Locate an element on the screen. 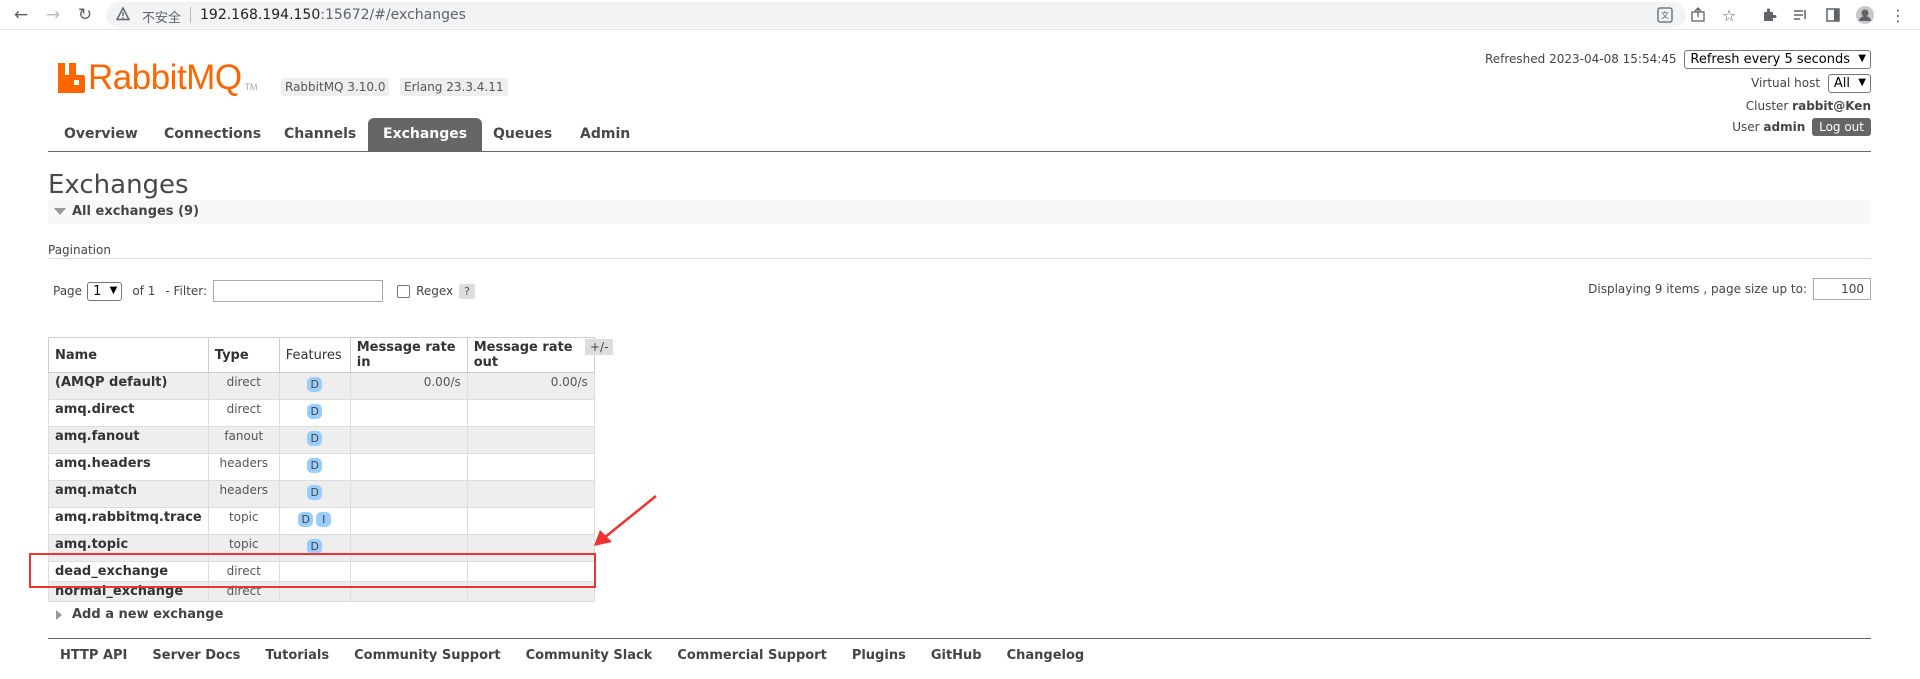 This screenshot has height=679, width=1920. rabbitmq-version-badge: RabbitMQ 3.10.0 is located at coordinates (335, 87).